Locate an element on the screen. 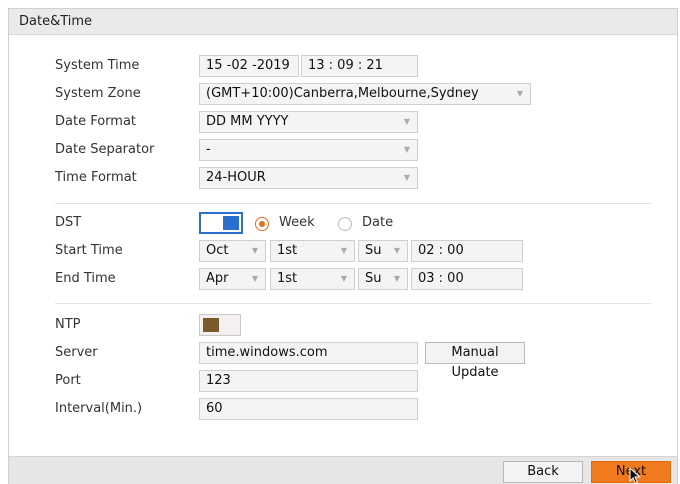 This screenshot has width=680, height=484. interval-label: Interval(Min.) is located at coordinates (99, 408).